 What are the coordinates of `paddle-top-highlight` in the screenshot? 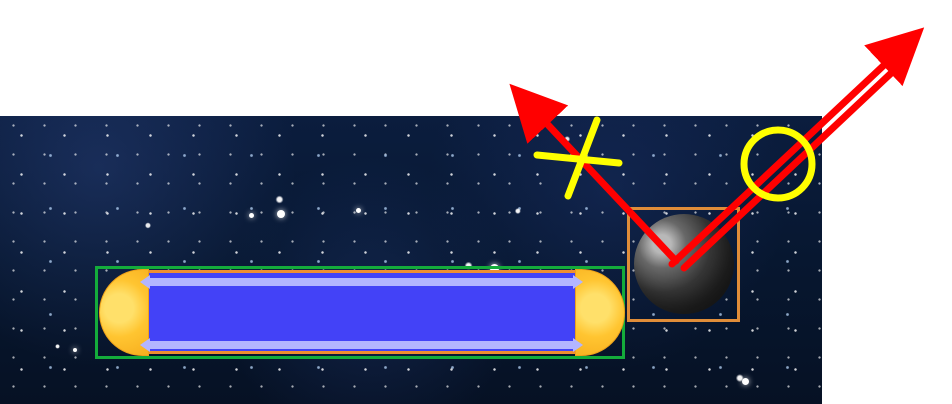 It's located at (361, 282).